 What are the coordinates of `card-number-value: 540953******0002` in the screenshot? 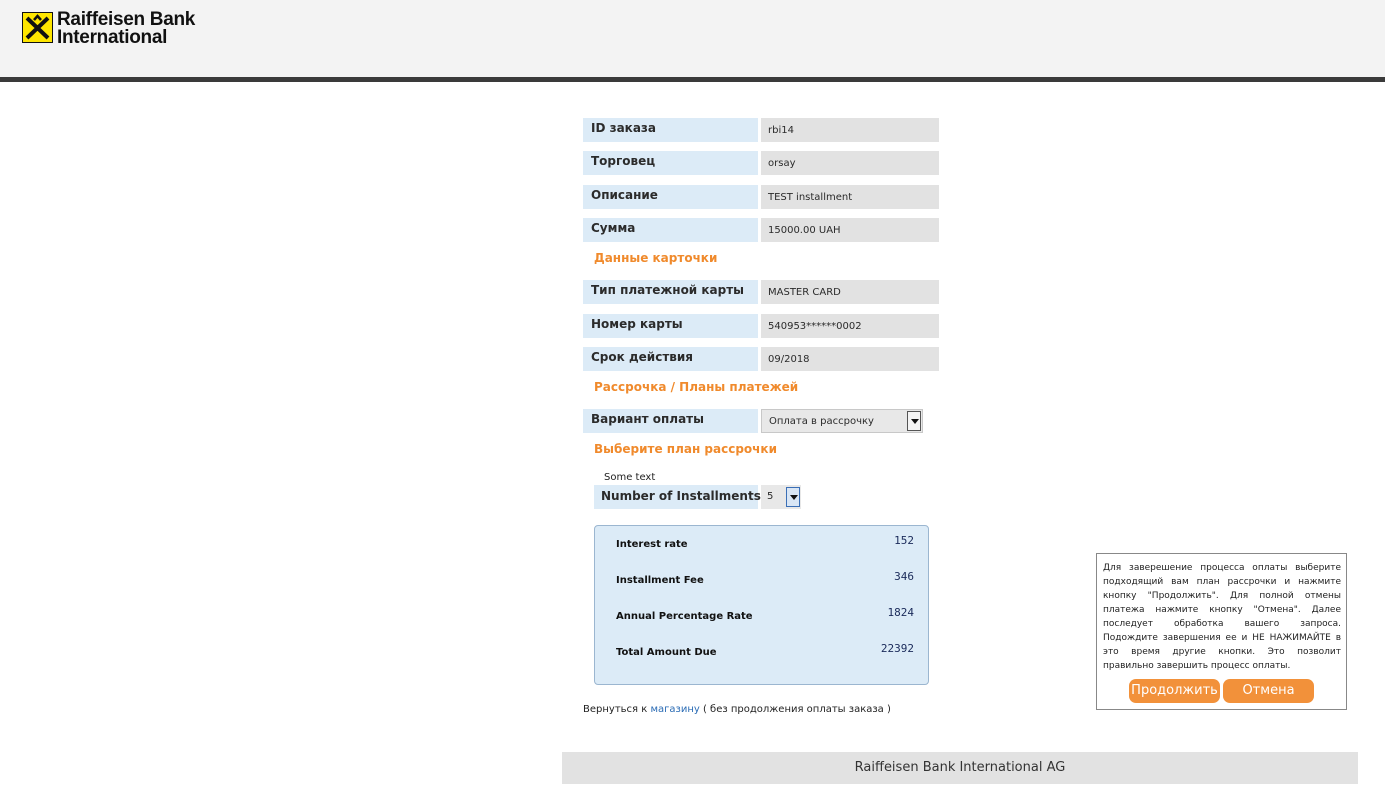 It's located at (850, 326).